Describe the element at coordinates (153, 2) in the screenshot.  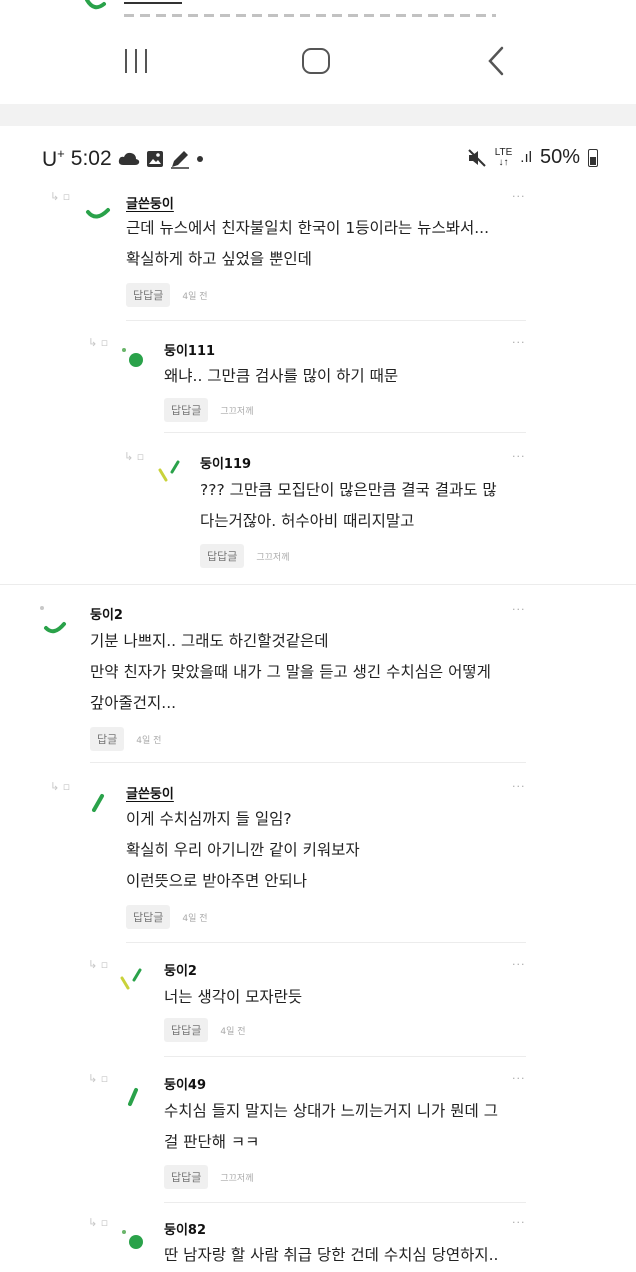
I see `fragment-name` at that location.